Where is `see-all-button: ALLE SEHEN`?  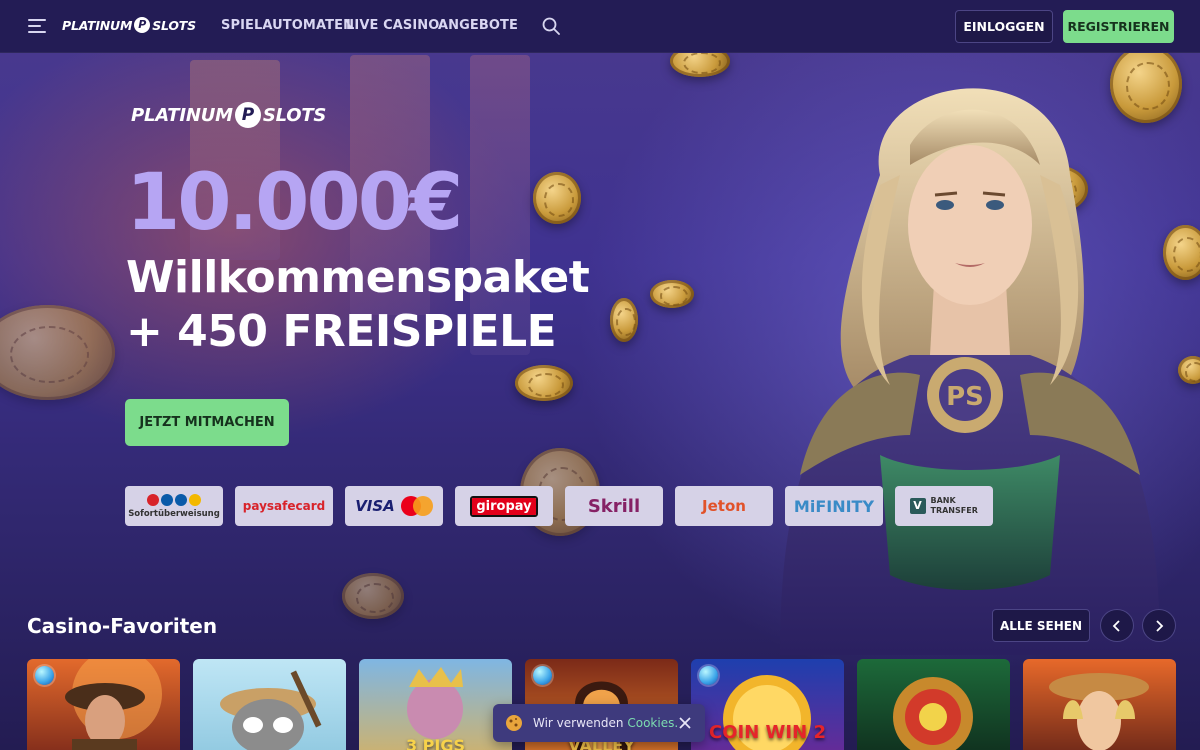 see-all-button: ALLE SEHEN is located at coordinates (1041, 625).